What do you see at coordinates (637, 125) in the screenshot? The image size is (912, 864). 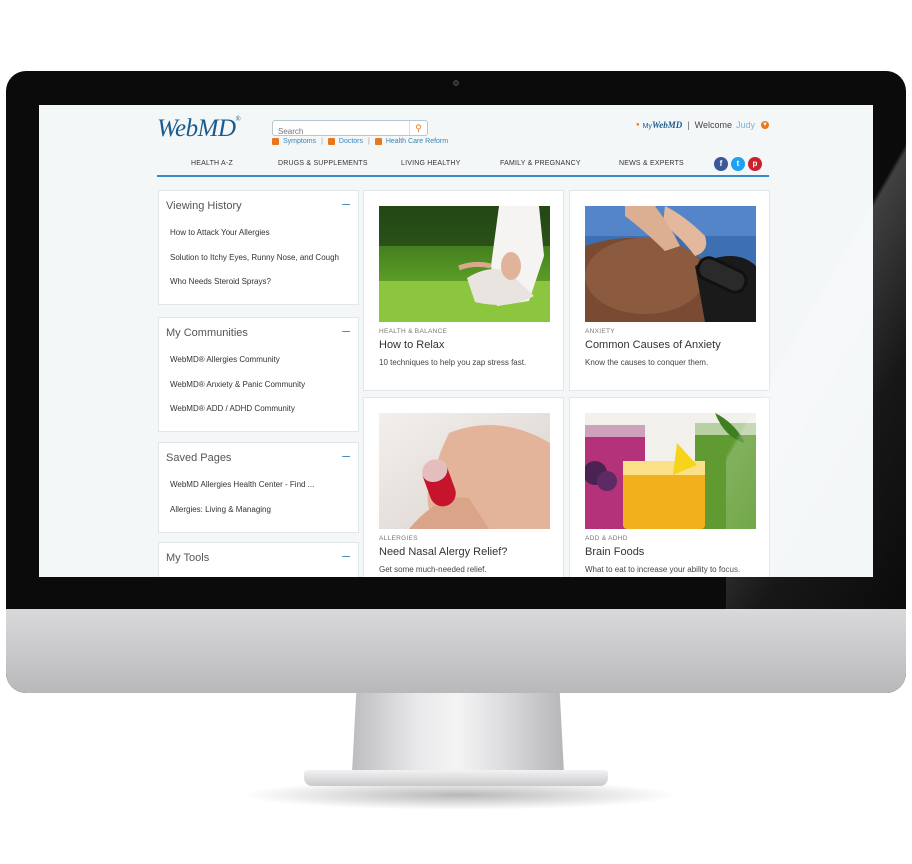 I see `lock-icon: ●` at bounding box center [637, 125].